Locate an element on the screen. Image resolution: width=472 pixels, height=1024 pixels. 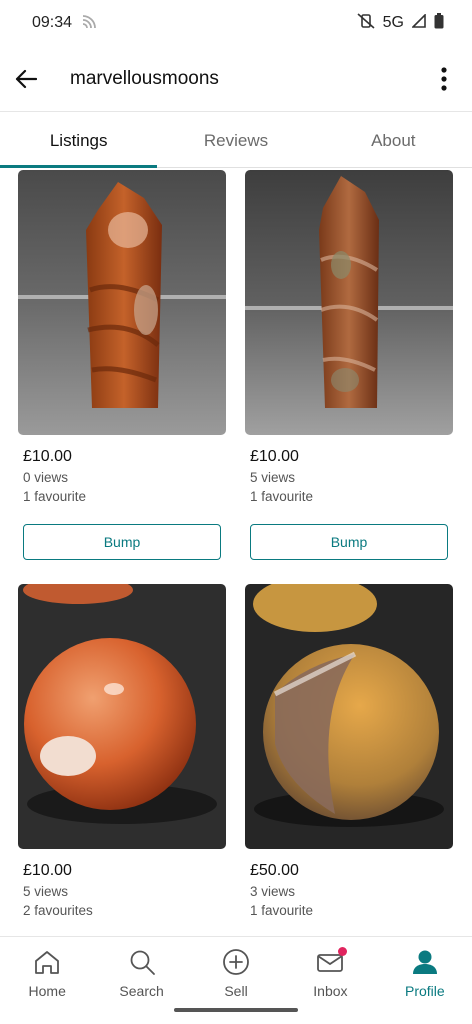
mail-icon is located at coordinates (331, 962).